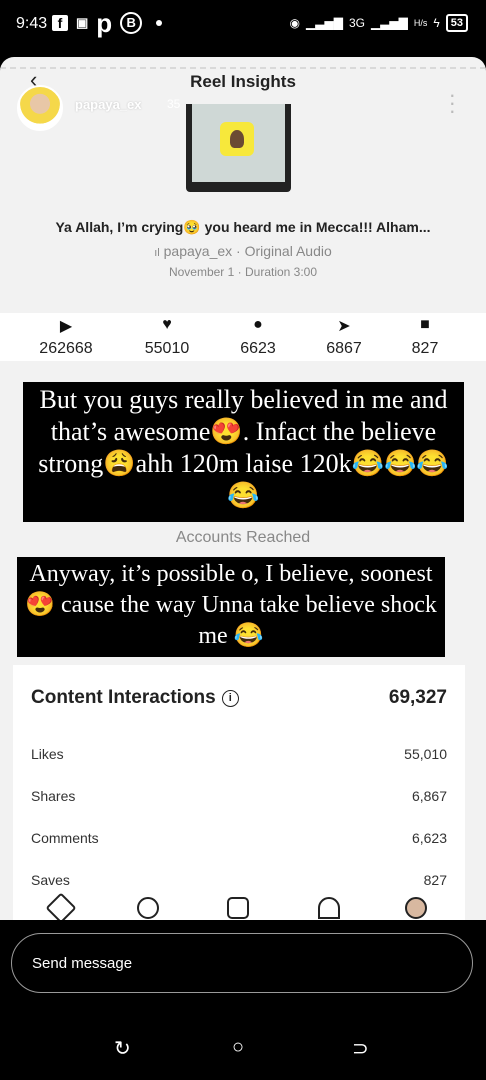 Image resolution: width=486 pixels, height=1080 pixels. I want to click on notification-icons: f ▣ p B, so click(107, 23).